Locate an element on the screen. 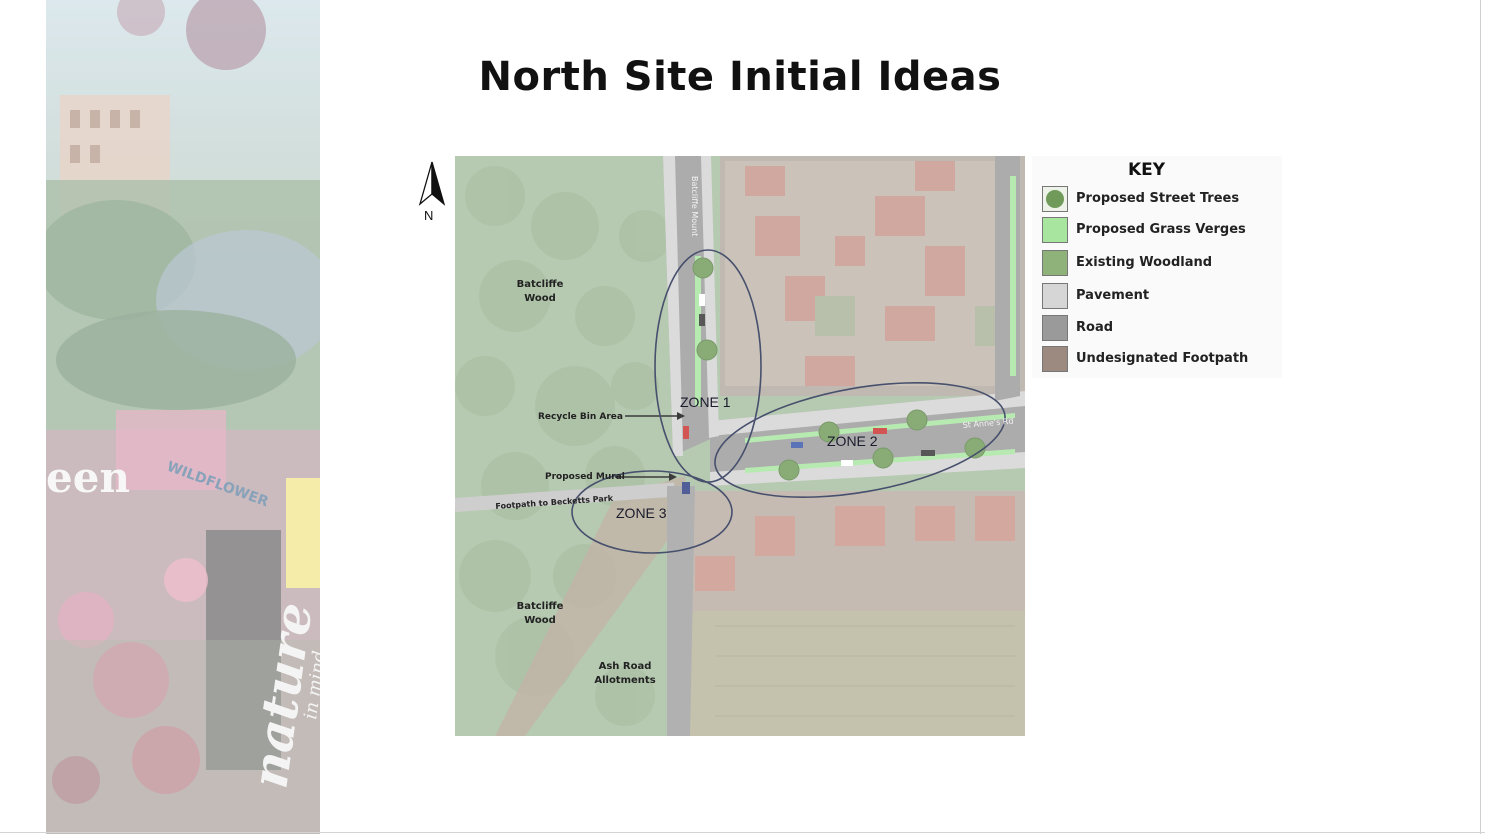 The width and height of the screenshot is (1485, 834). slide-bottom-edge is located at coordinates (742, 832).